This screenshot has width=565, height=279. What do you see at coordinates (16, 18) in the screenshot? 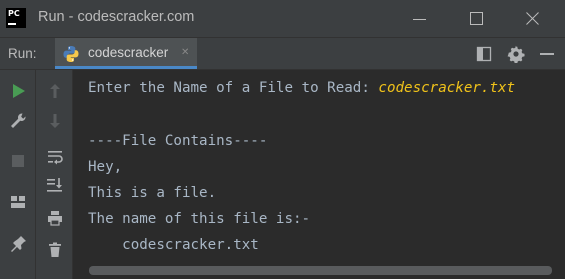
I see `pycharm-logo-icon: PC` at bounding box center [16, 18].